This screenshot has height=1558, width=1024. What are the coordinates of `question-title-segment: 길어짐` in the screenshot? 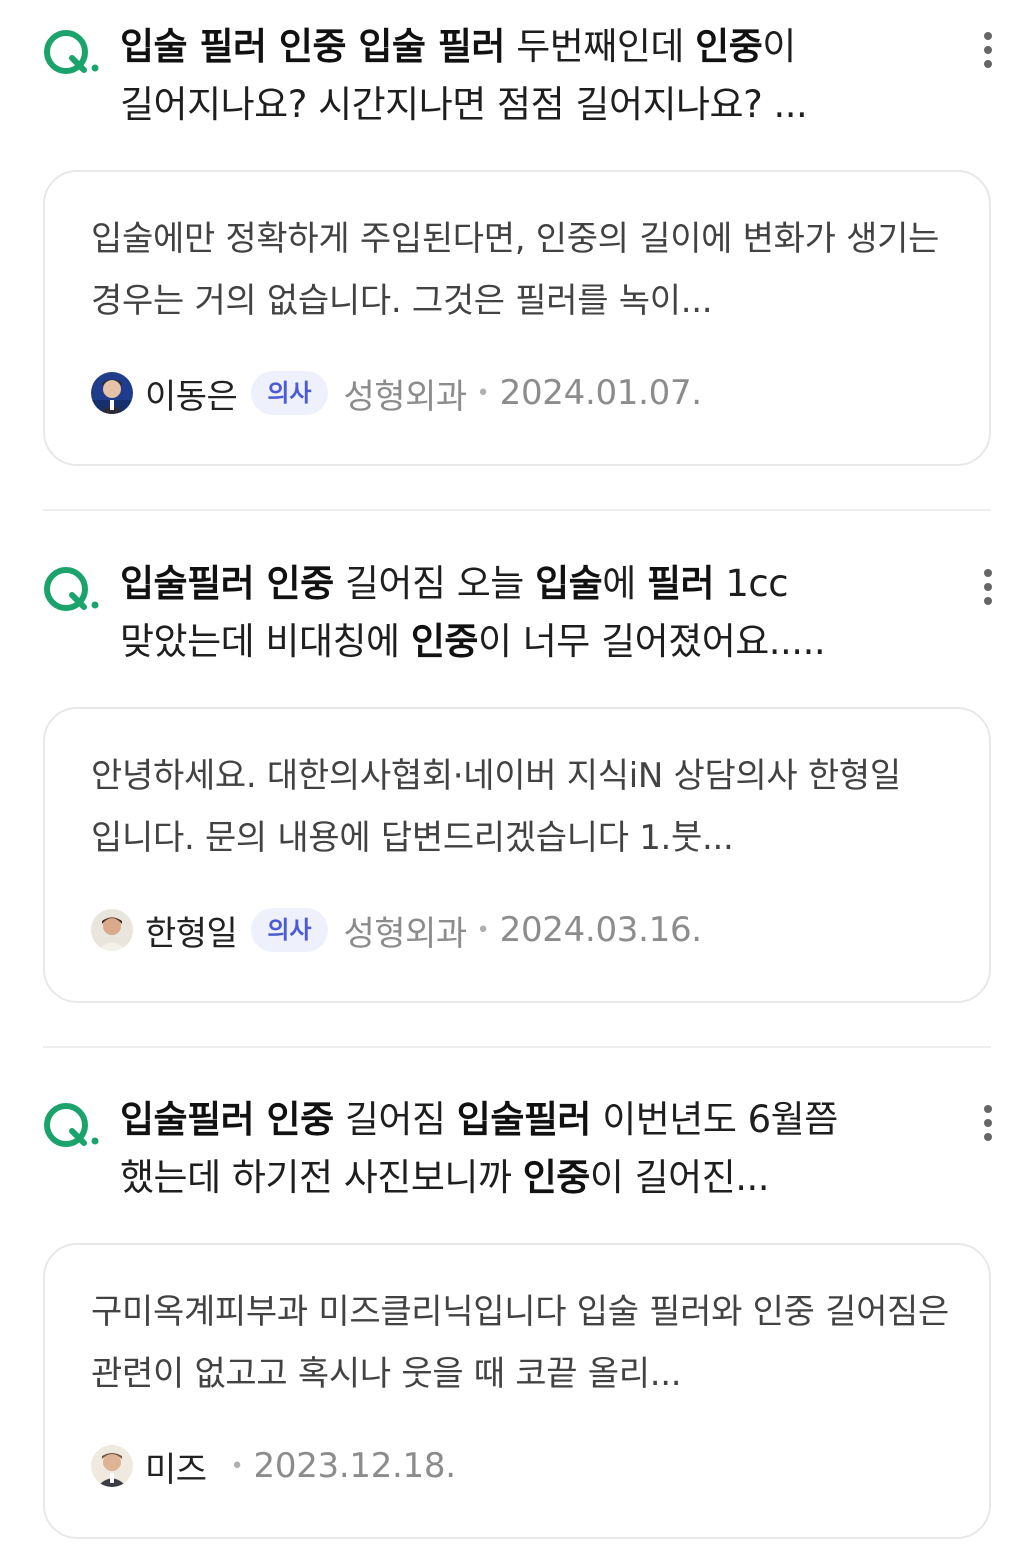 It's located at (395, 1119).